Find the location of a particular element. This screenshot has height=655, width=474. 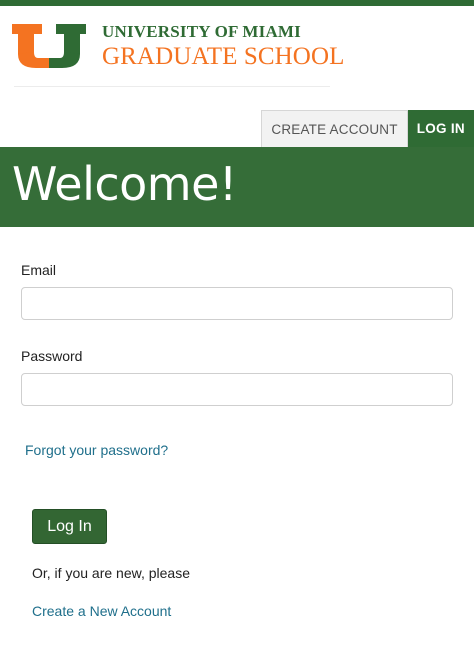

header-divider is located at coordinates (172, 86).